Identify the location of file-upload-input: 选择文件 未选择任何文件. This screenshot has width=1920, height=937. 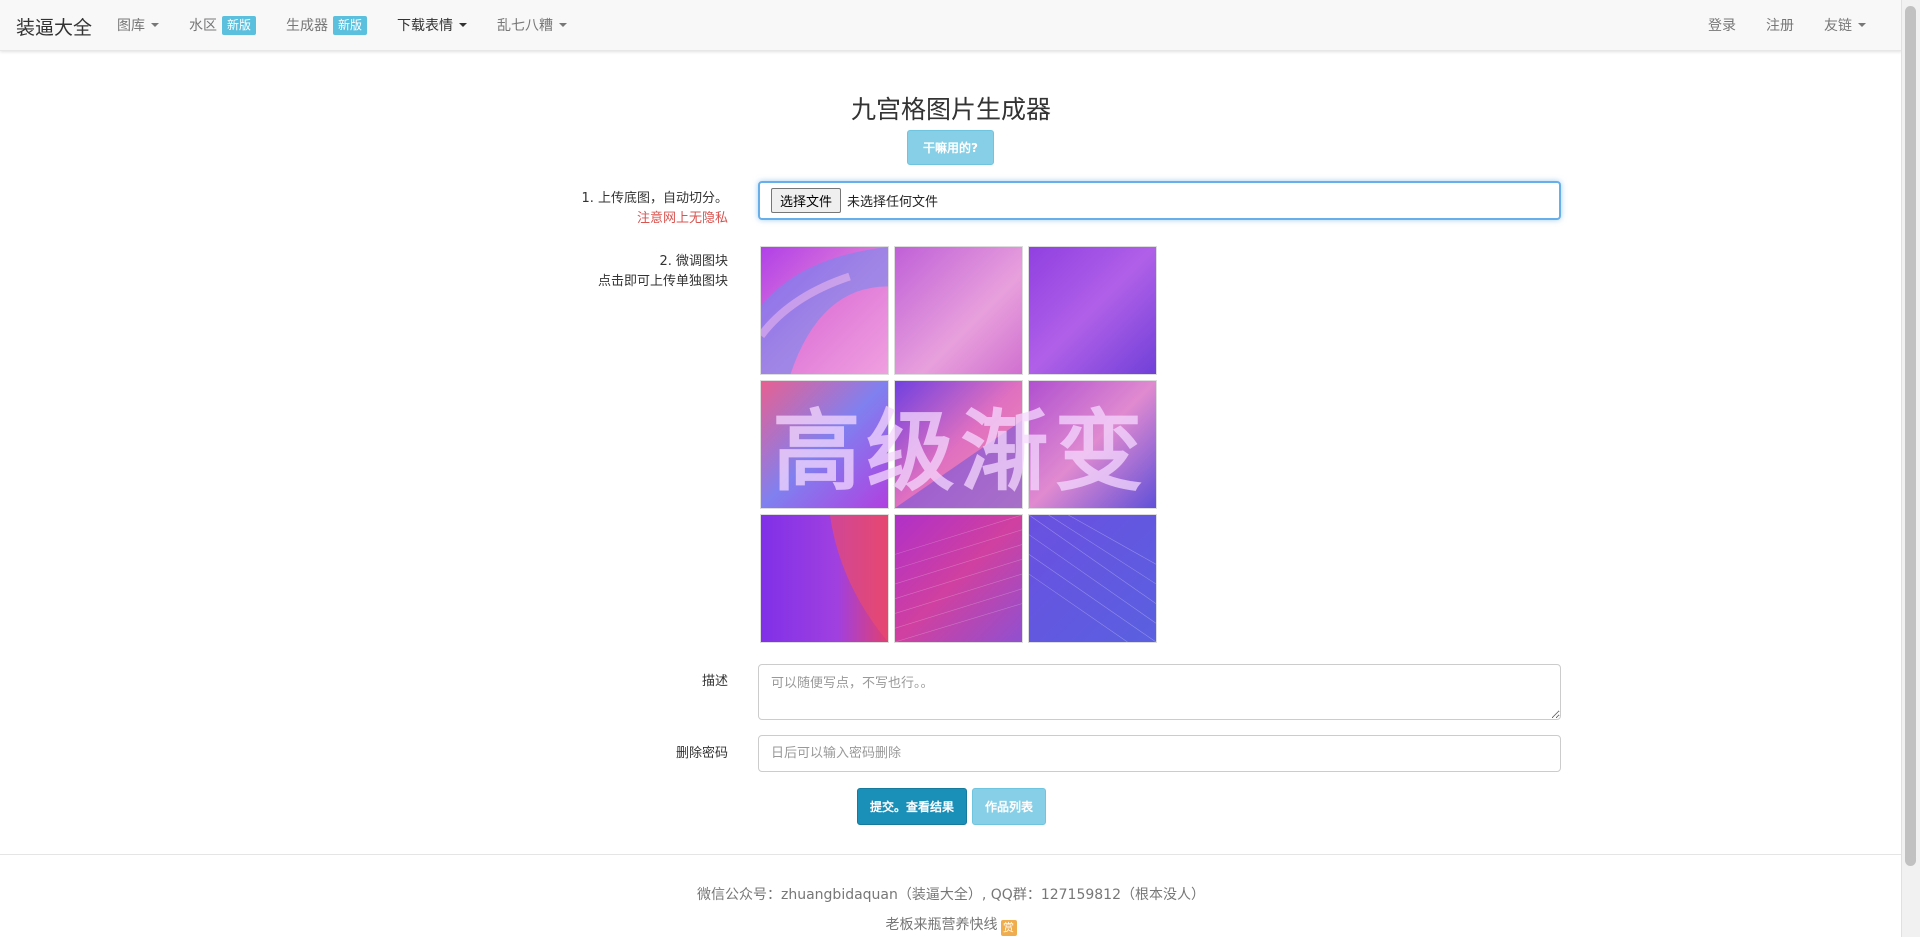
(1159, 200).